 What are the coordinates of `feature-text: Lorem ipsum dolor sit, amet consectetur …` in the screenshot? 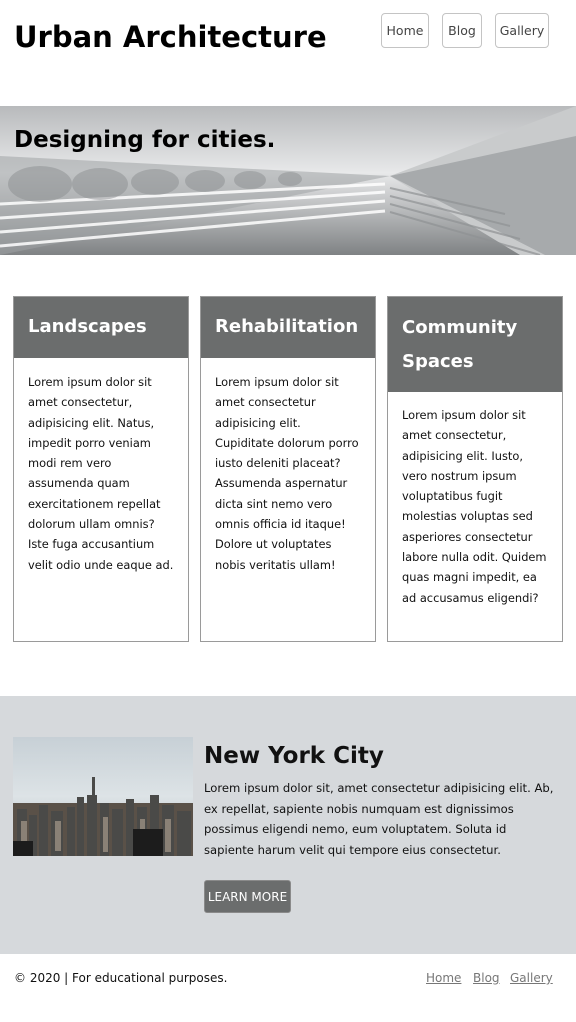 It's located at (379, 819).